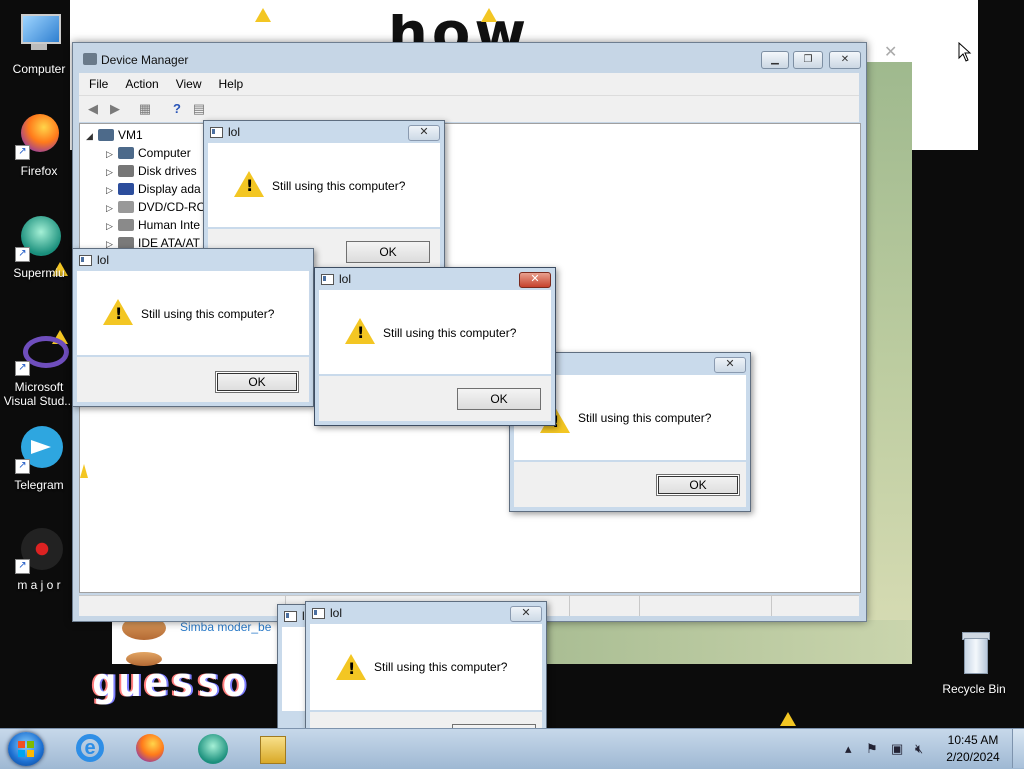 The image size is (1024, 769). Describe the element at coordinates (199, 109) in the screenshot. I see `properties-icon: ▤` at that location.